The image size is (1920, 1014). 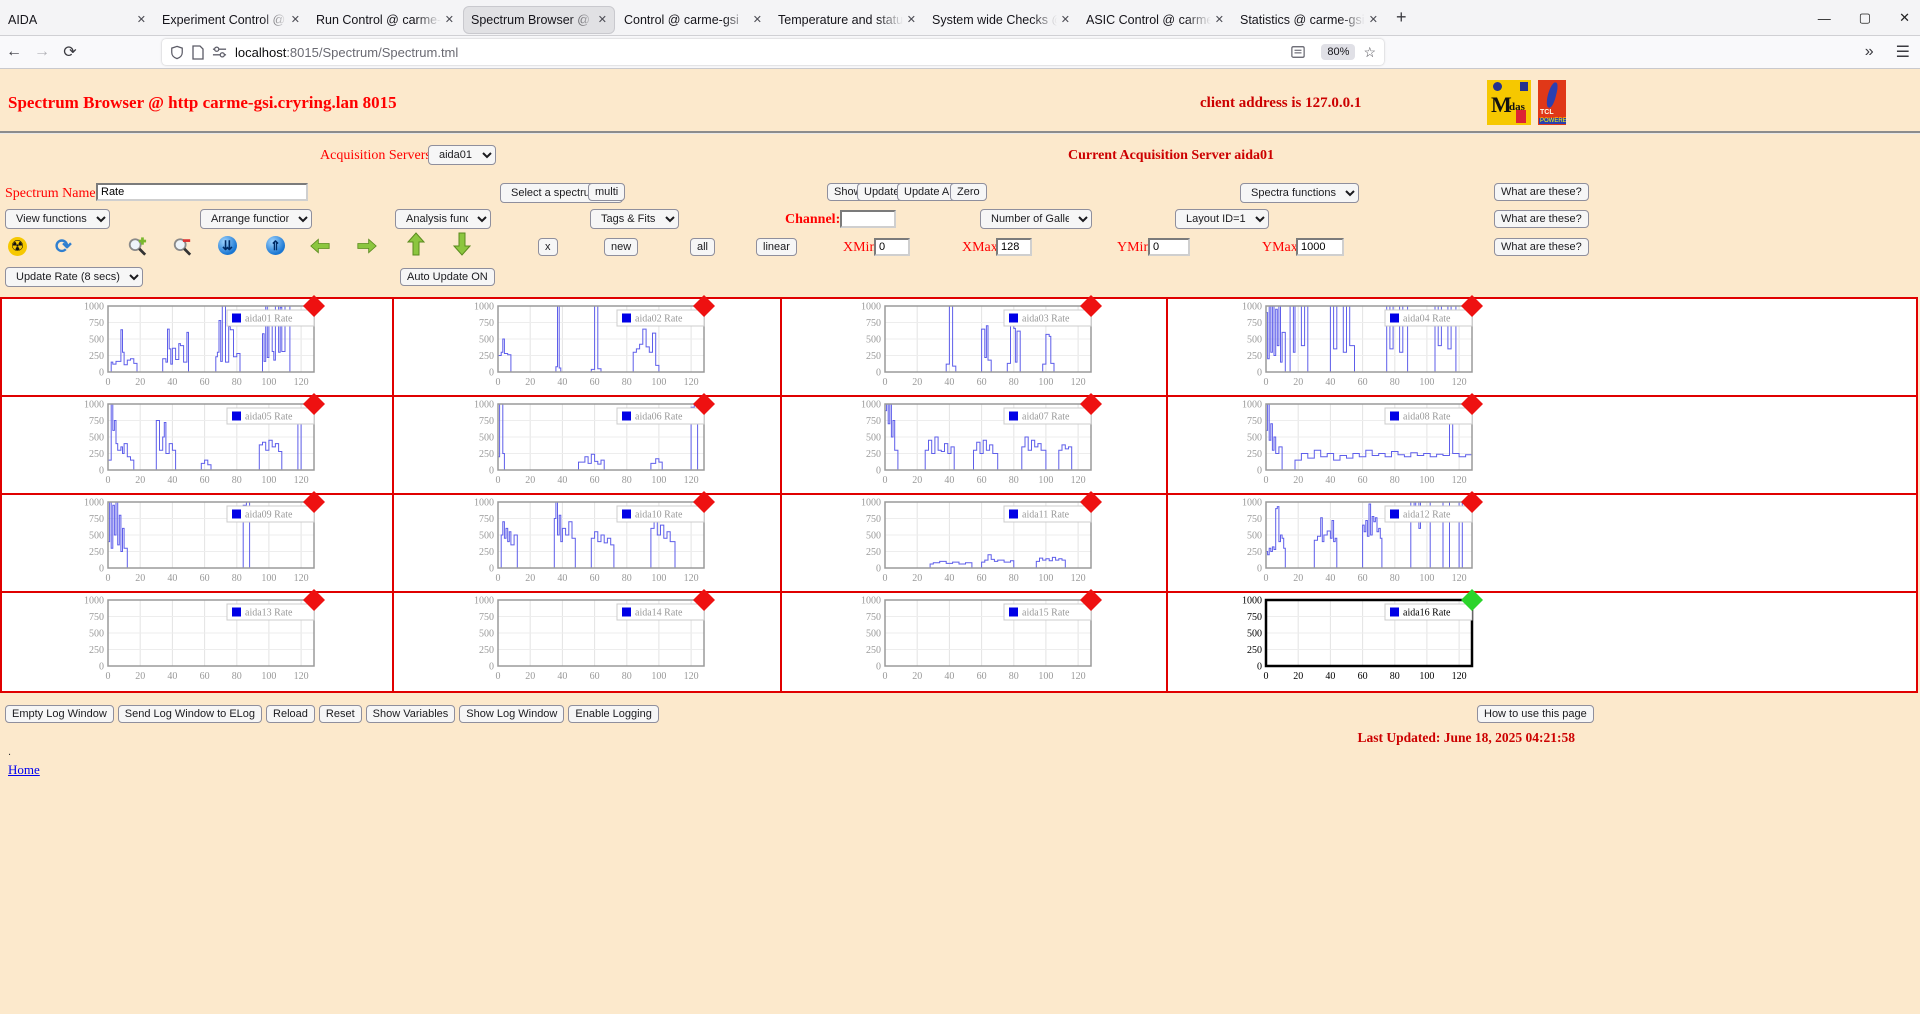 I want to click on shield-icon, so click(x=177, y=52).